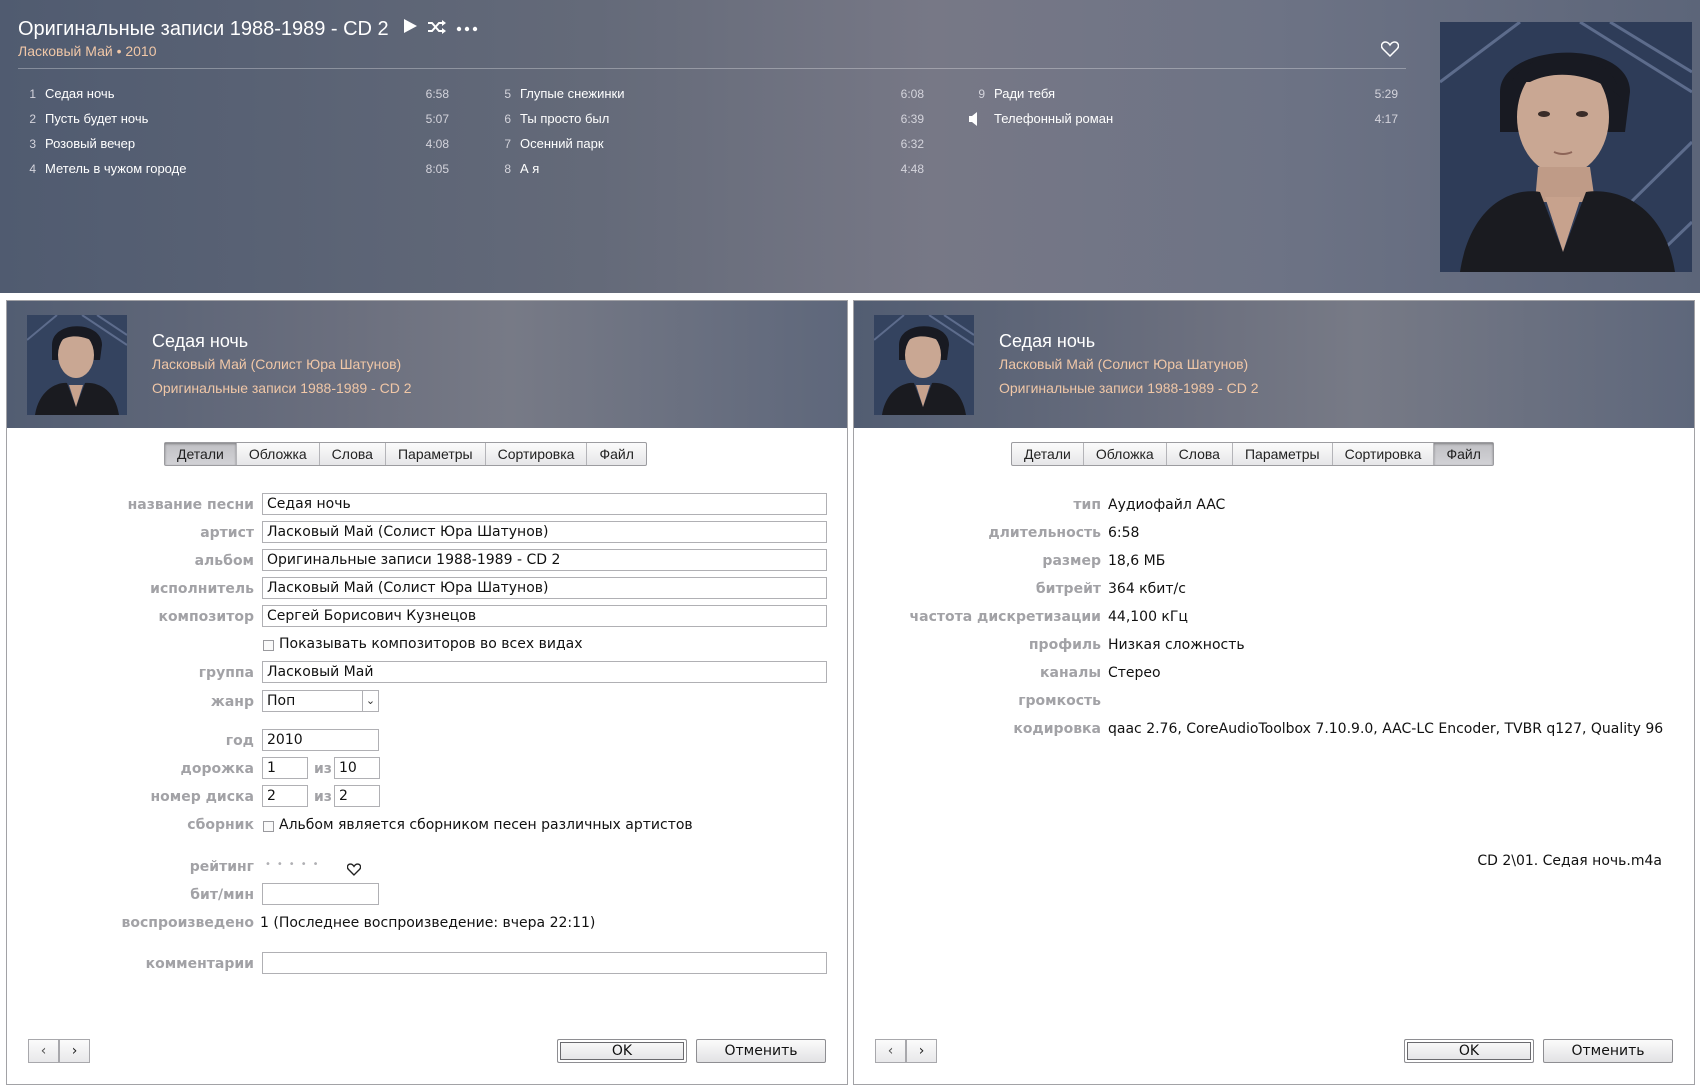  What do you see at coordinates (544, 504) in the screenshot?
I see `song-name-field: Седая ночь` at bounding box center [544, 504].